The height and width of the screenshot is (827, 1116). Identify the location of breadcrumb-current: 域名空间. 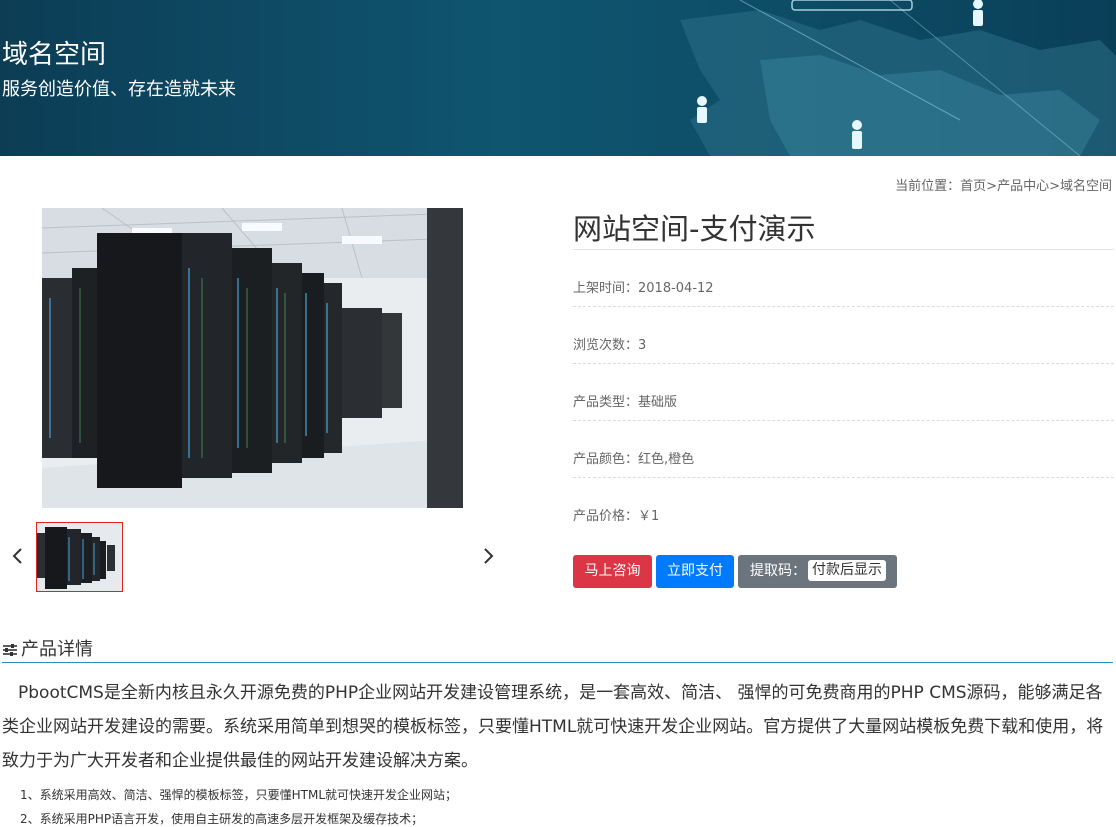
(1086, 186).